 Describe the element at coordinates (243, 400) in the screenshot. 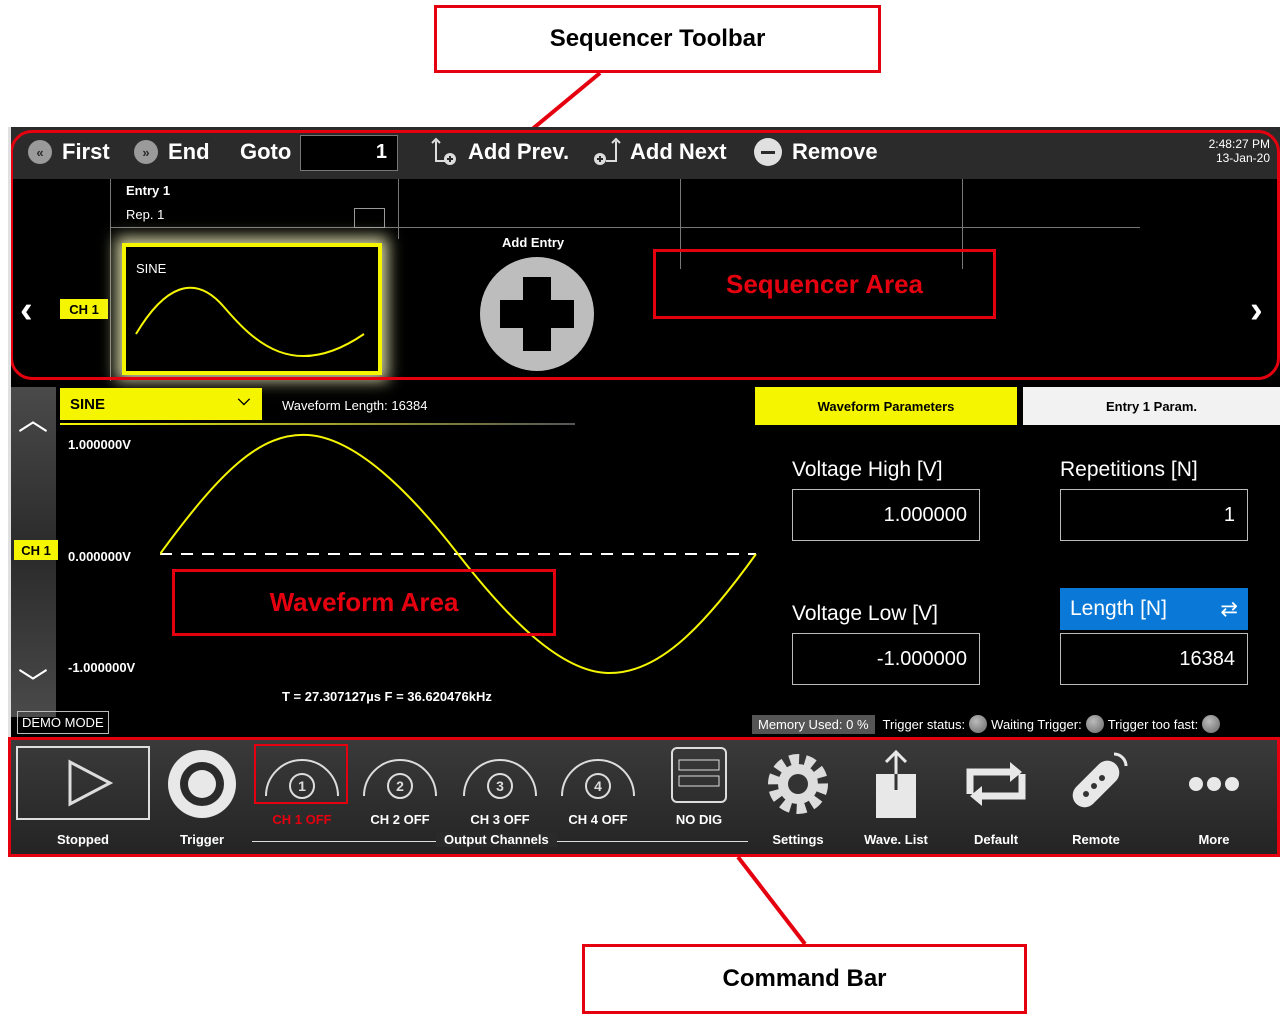

I see `chevron-down-icon: ⌵` at that location.